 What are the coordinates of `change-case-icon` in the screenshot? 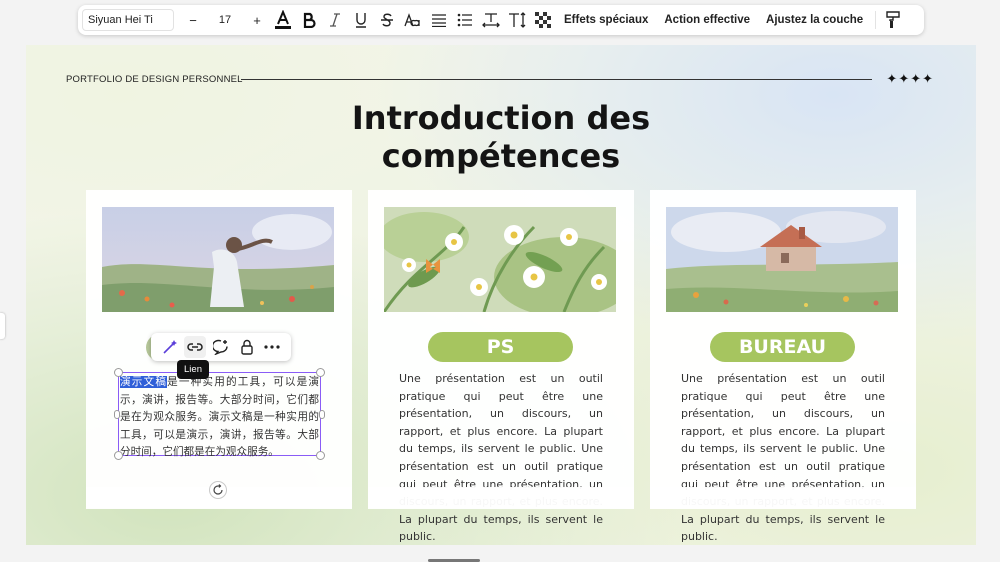 It's located at (413, 20).